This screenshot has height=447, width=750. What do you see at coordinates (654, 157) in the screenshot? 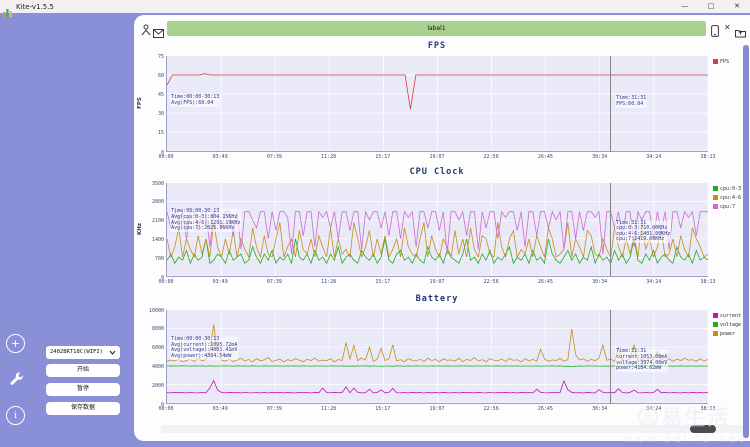
I see `fps-x-tick: 34:24` at bounding box center [654, 157].